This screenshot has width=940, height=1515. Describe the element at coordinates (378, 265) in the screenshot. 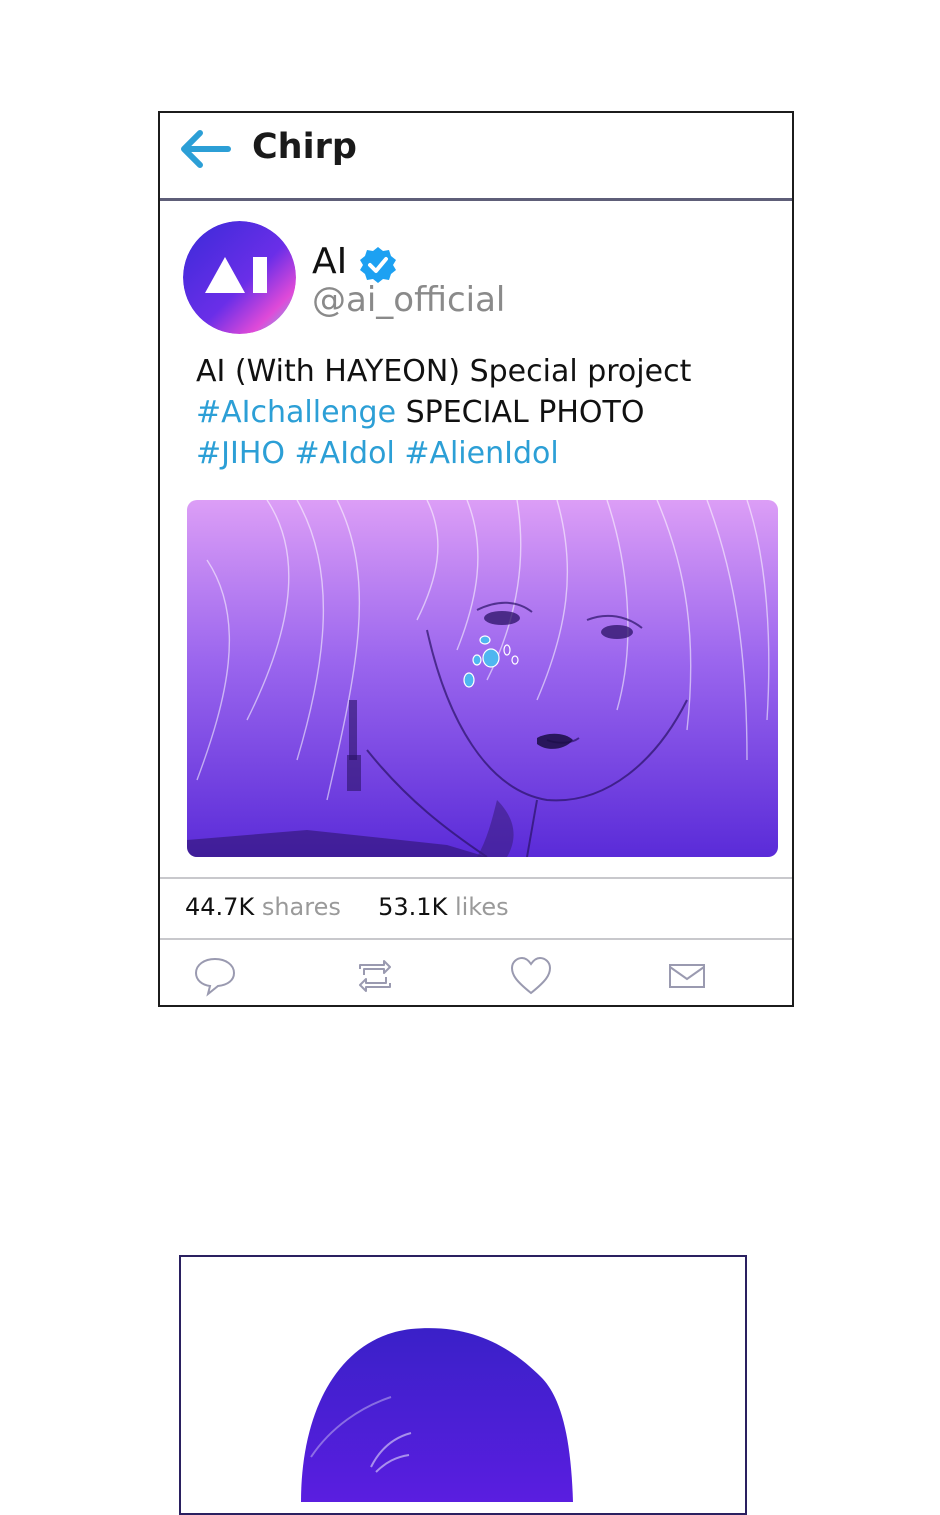

I see `verified-badge-icon` at that location.